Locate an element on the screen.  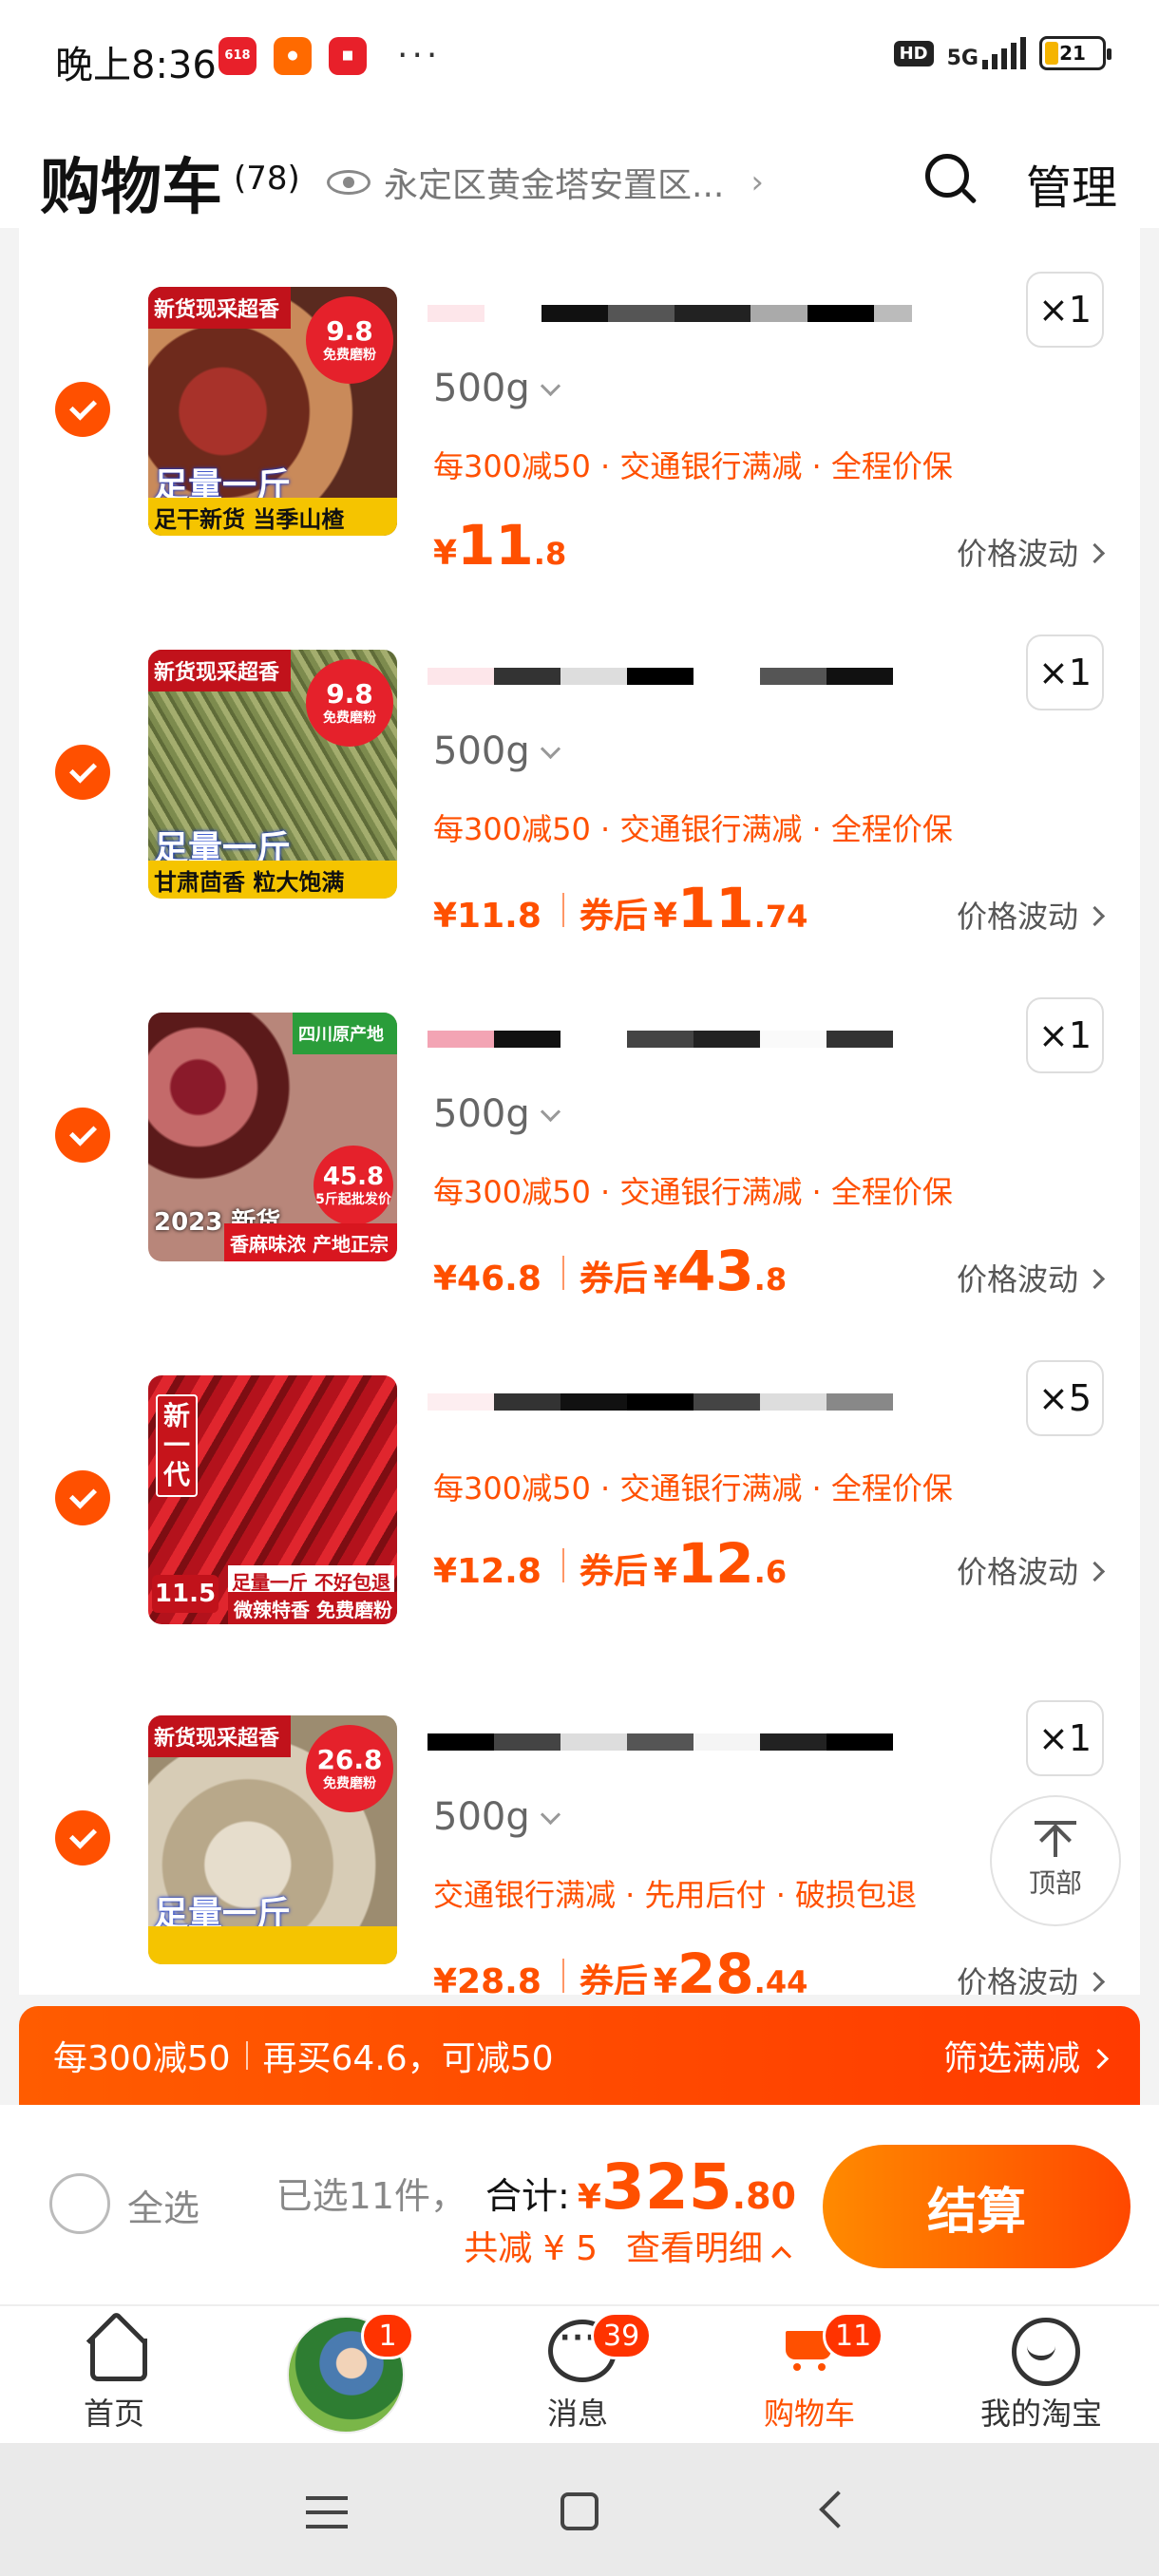
select-all-label: 全选 is located at coordinates (163, 2205).